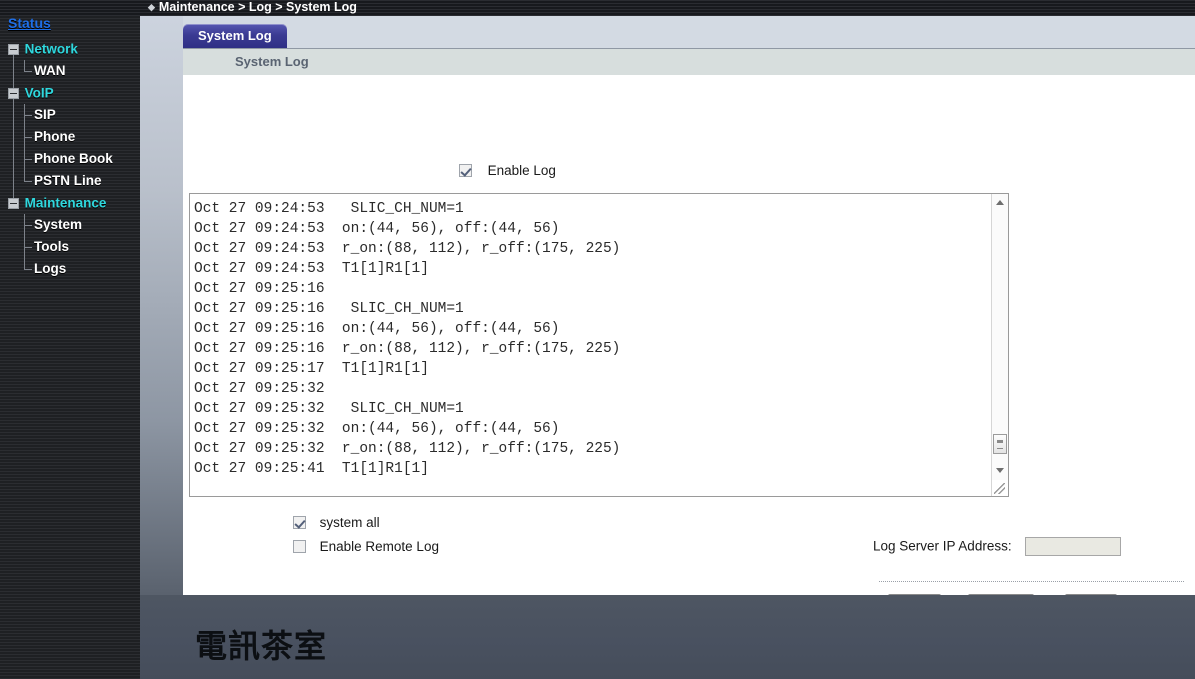  I want to click on enable-remote-log-checkbox, so click(299, 547).